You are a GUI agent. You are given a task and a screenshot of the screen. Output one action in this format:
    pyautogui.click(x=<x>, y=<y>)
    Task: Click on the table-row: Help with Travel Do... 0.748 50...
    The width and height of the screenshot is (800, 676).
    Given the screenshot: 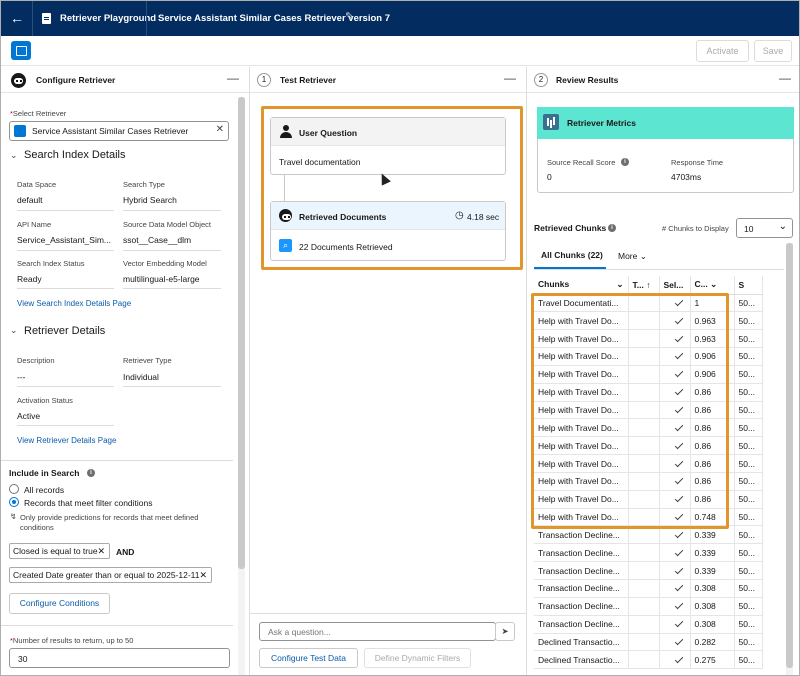 What is the action you would take?
    pyautogui.click(x=648, y=517)
    